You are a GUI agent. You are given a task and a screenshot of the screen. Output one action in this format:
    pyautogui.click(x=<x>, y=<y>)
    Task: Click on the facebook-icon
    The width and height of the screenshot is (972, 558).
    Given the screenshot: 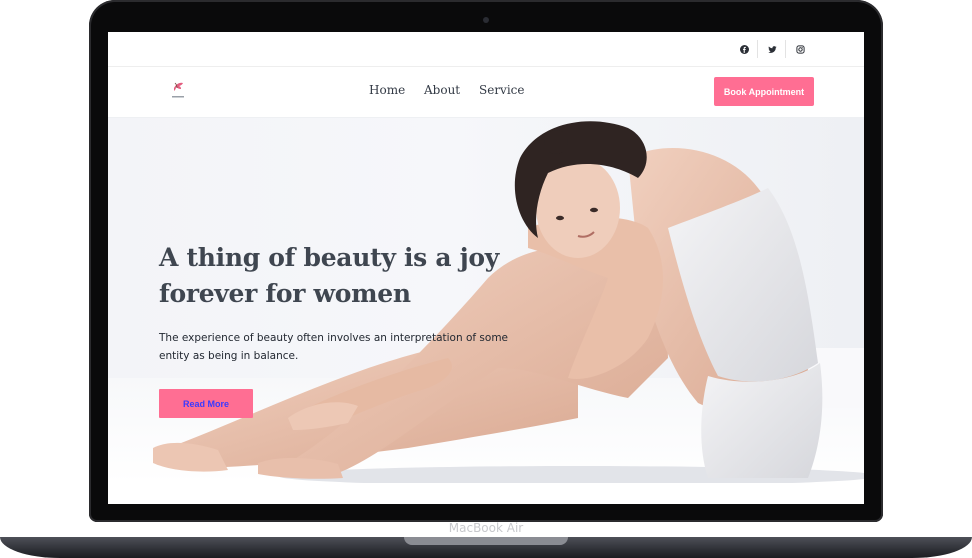 What is the action you would take?
    pyautogui.click(x=744, y=49)
    